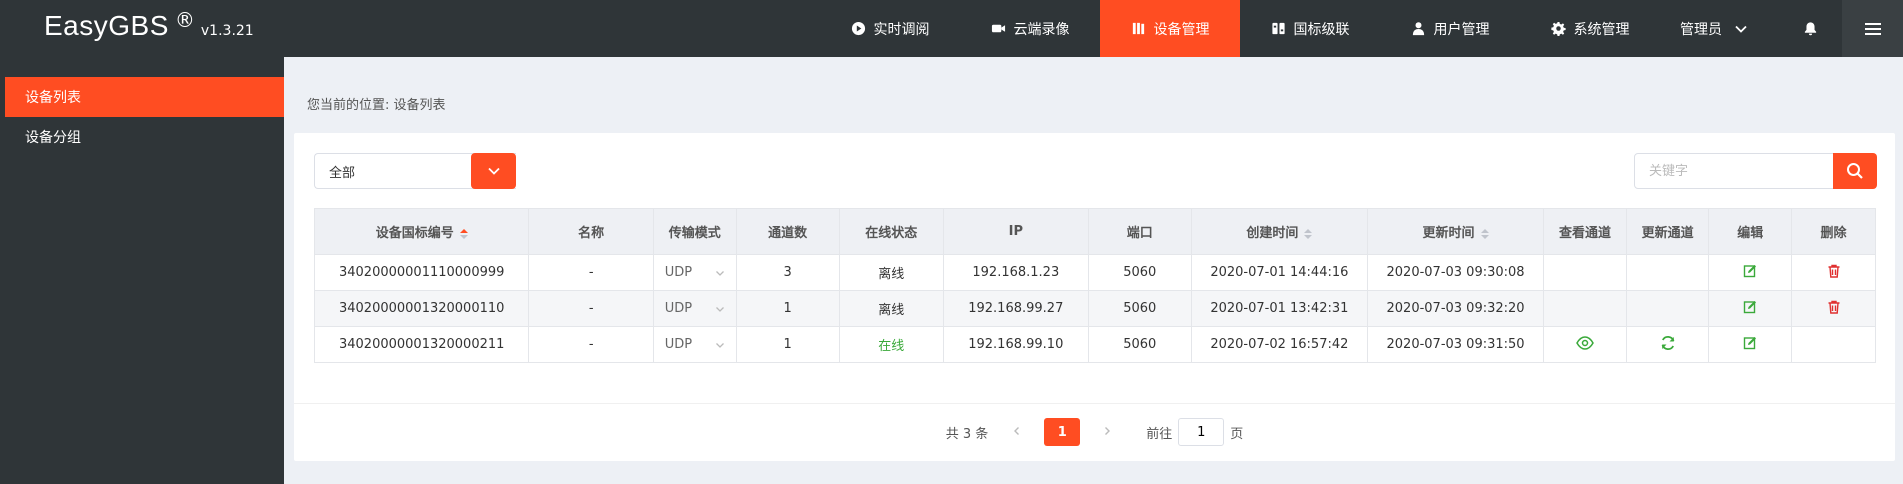  I want to click on search-button, so click(1855, 171).